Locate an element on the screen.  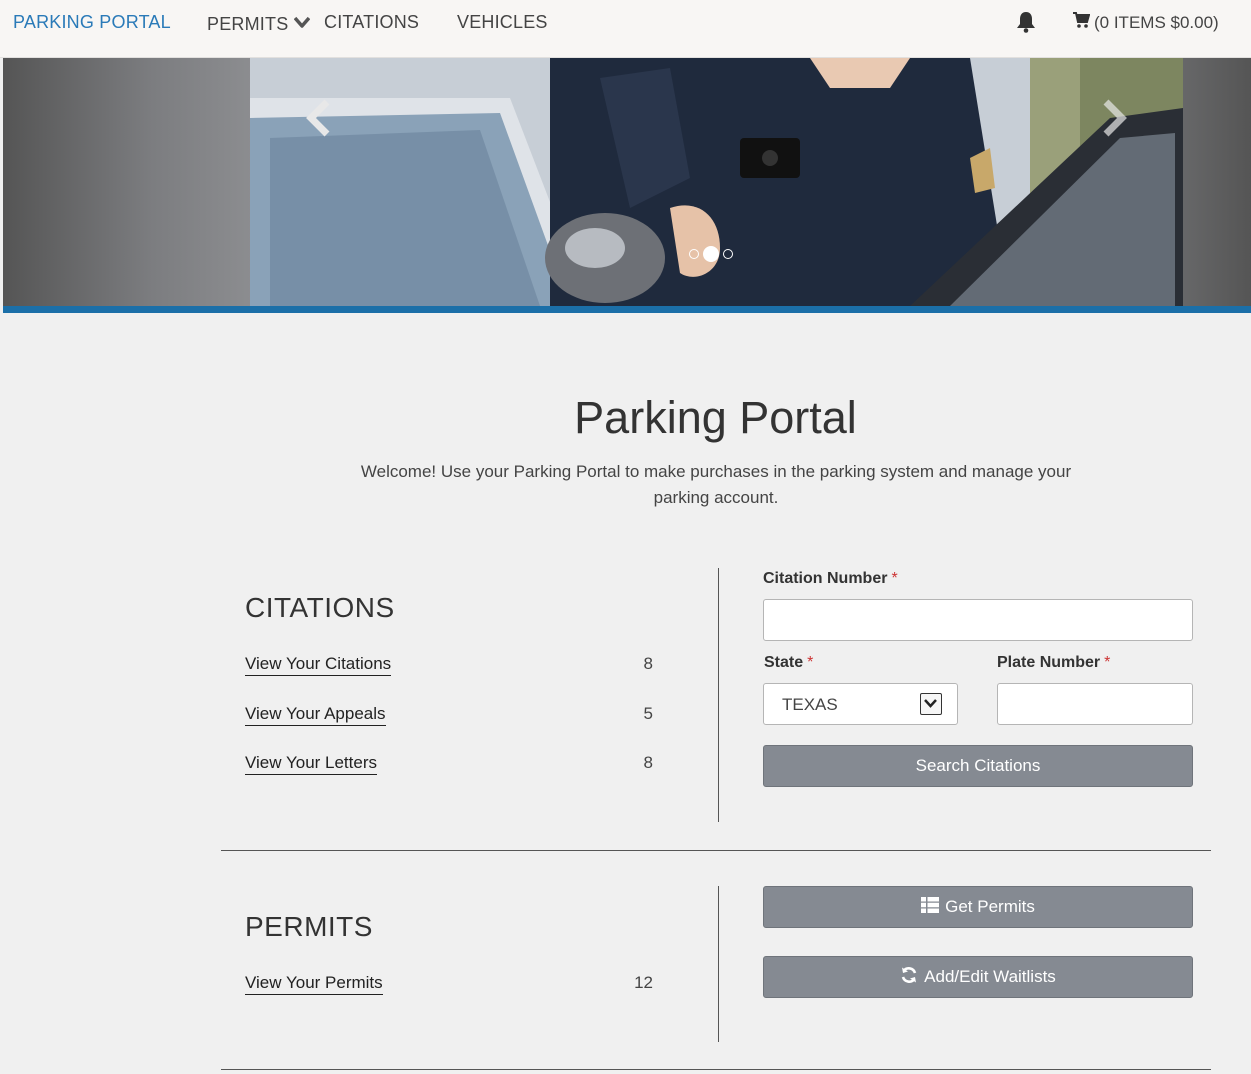
letters-link-row: View Your Letters 8 is located at coordinates (449, 765).